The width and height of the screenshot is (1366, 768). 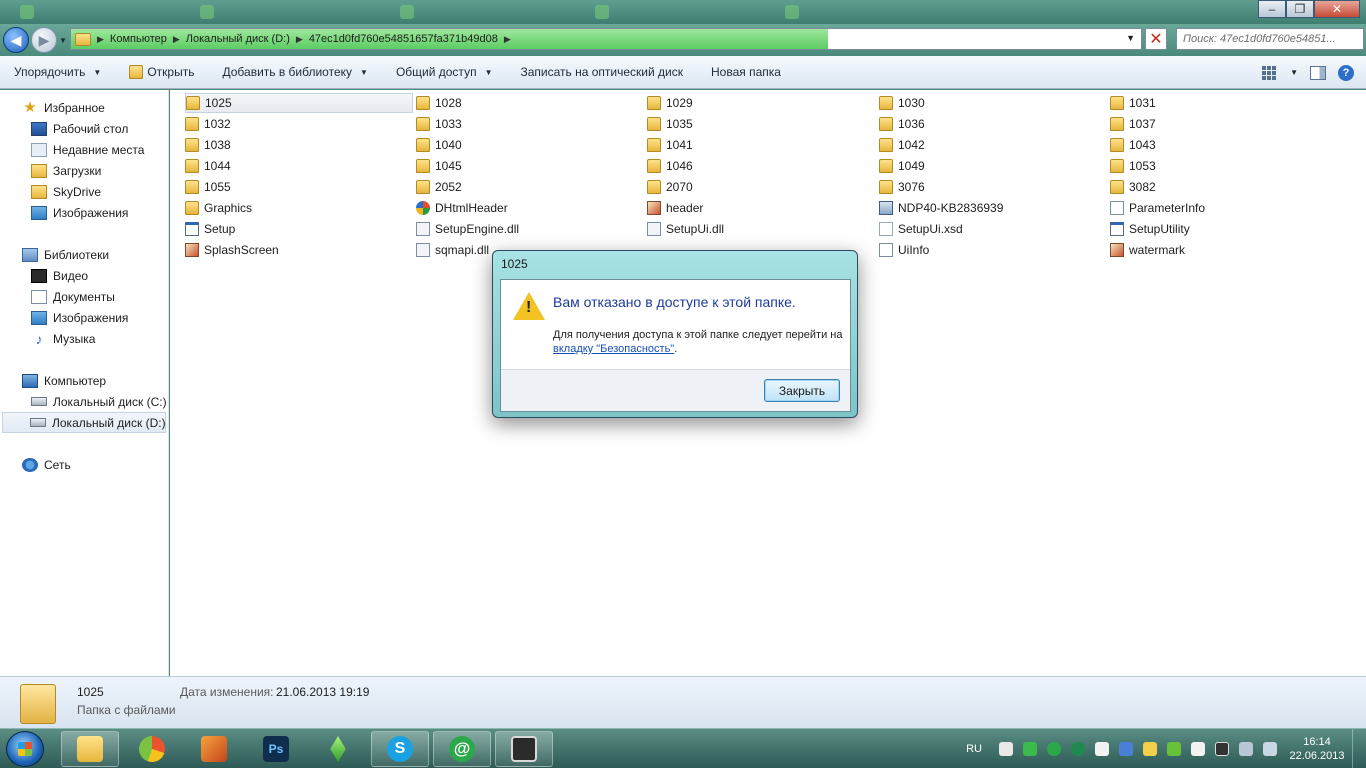 I want to click on taskbar-skype: S, so click(x=400, y=749).